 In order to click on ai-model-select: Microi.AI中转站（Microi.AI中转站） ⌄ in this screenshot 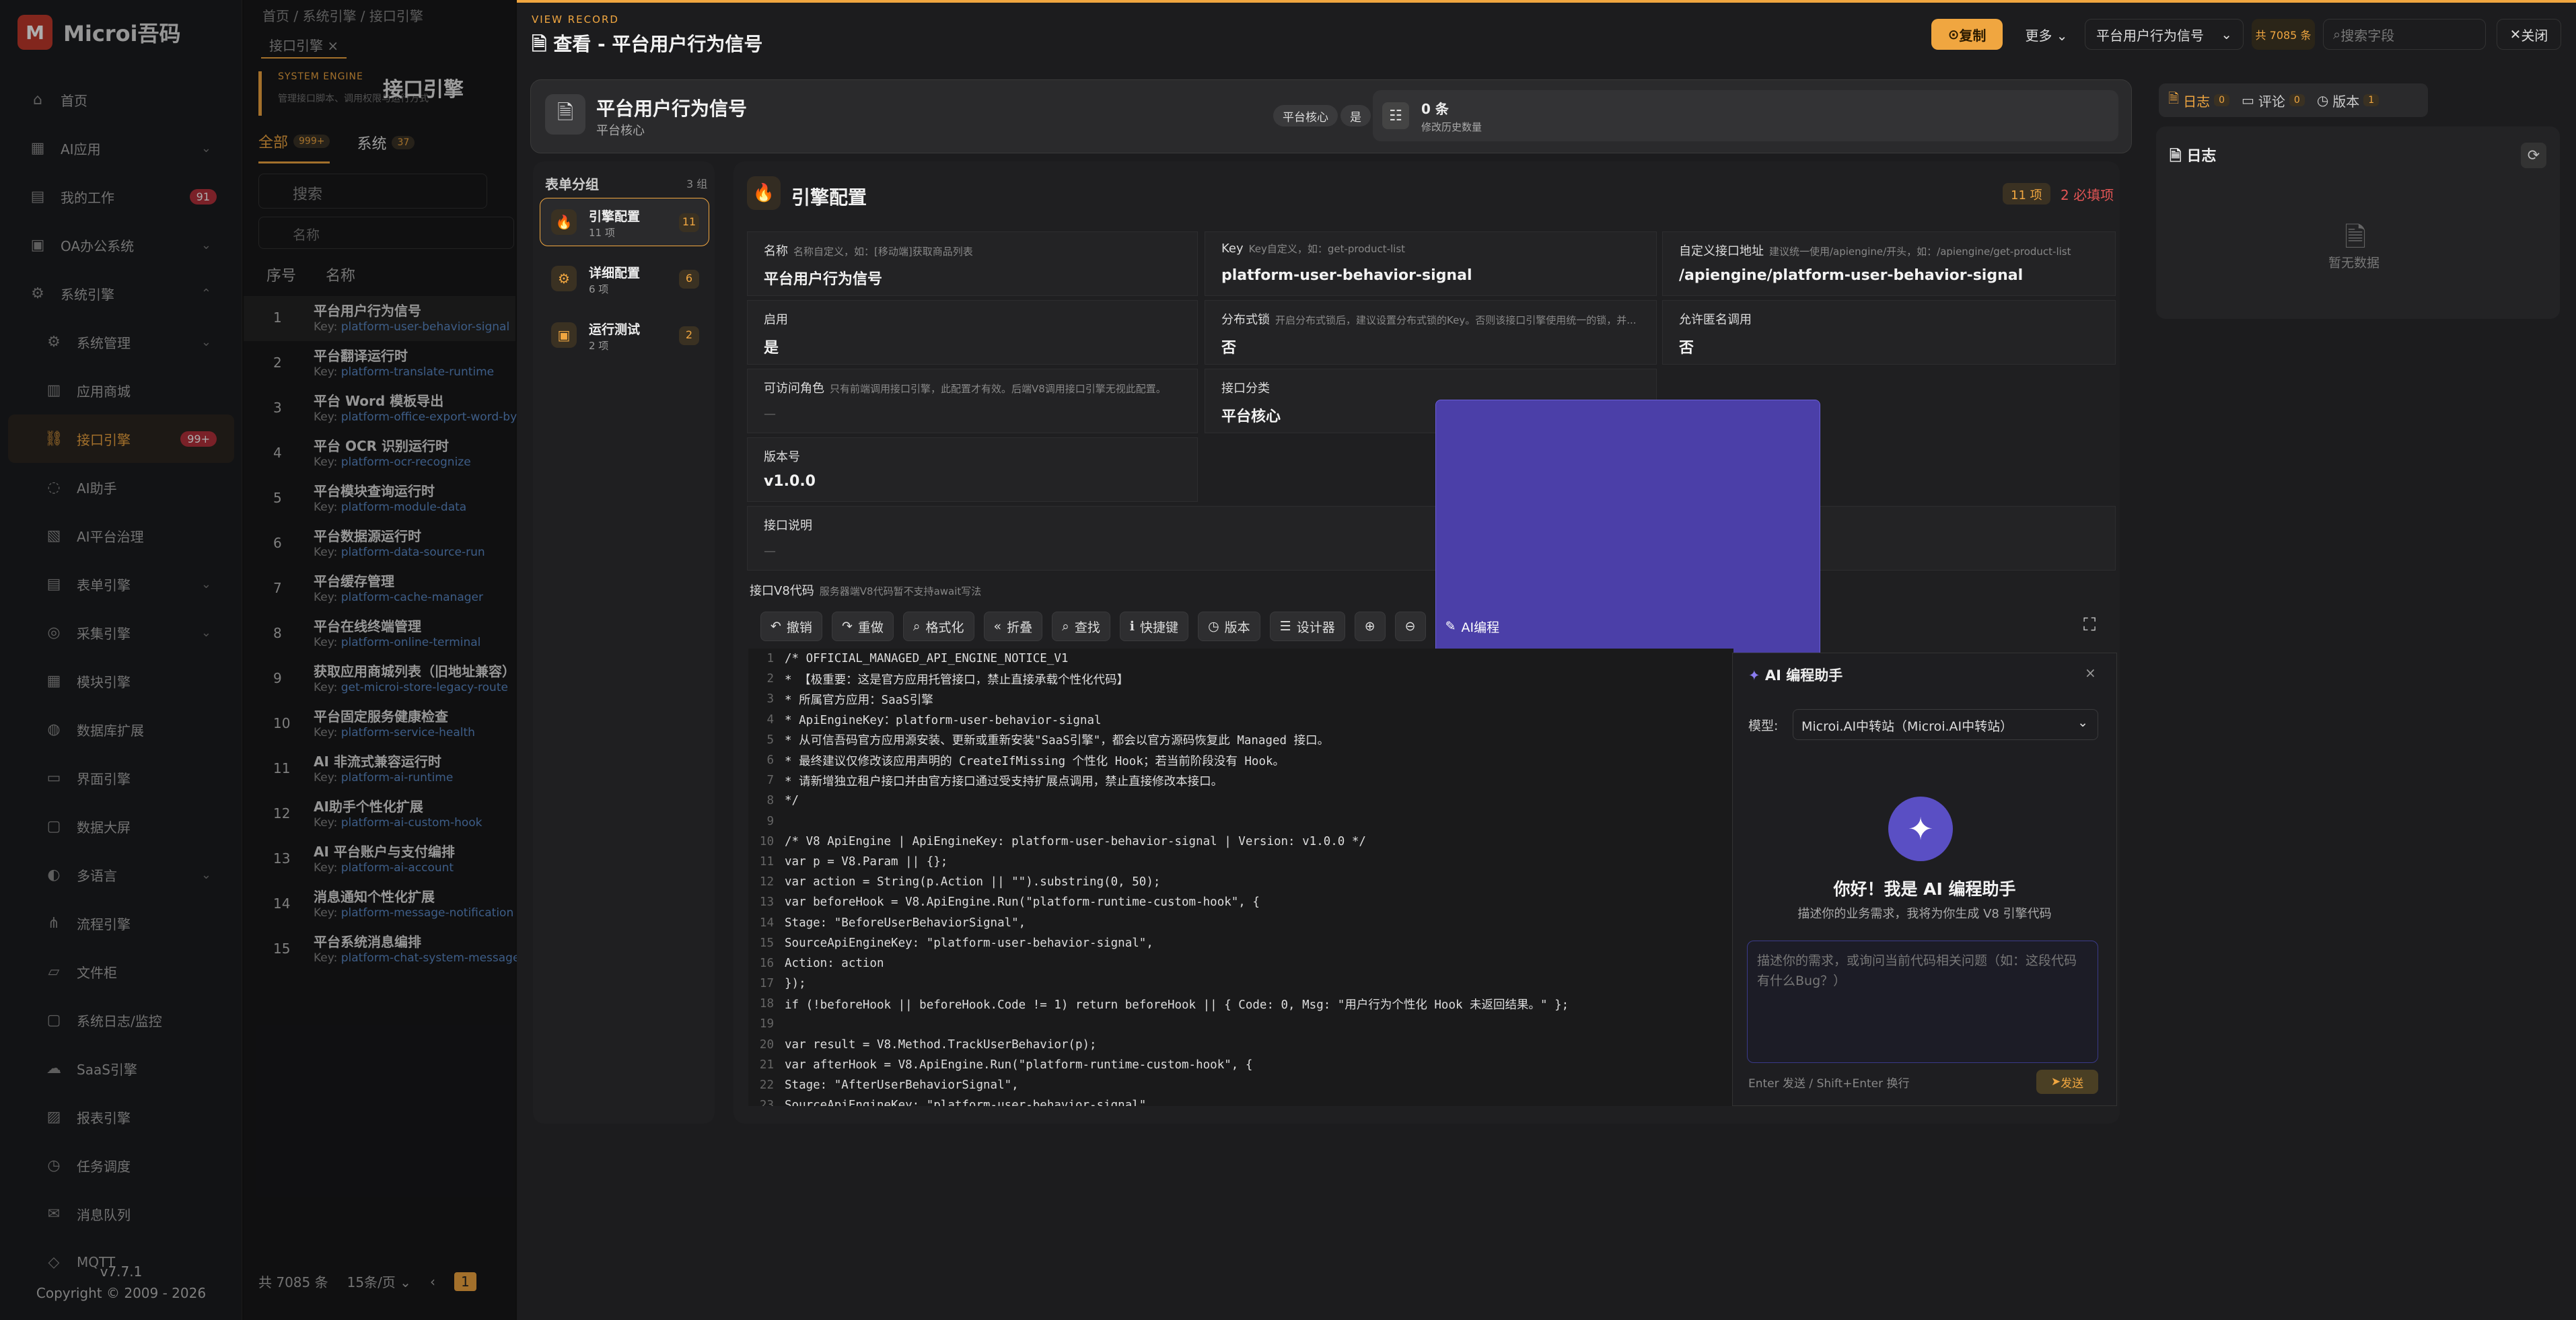, I will do `click(1945, 724)`.